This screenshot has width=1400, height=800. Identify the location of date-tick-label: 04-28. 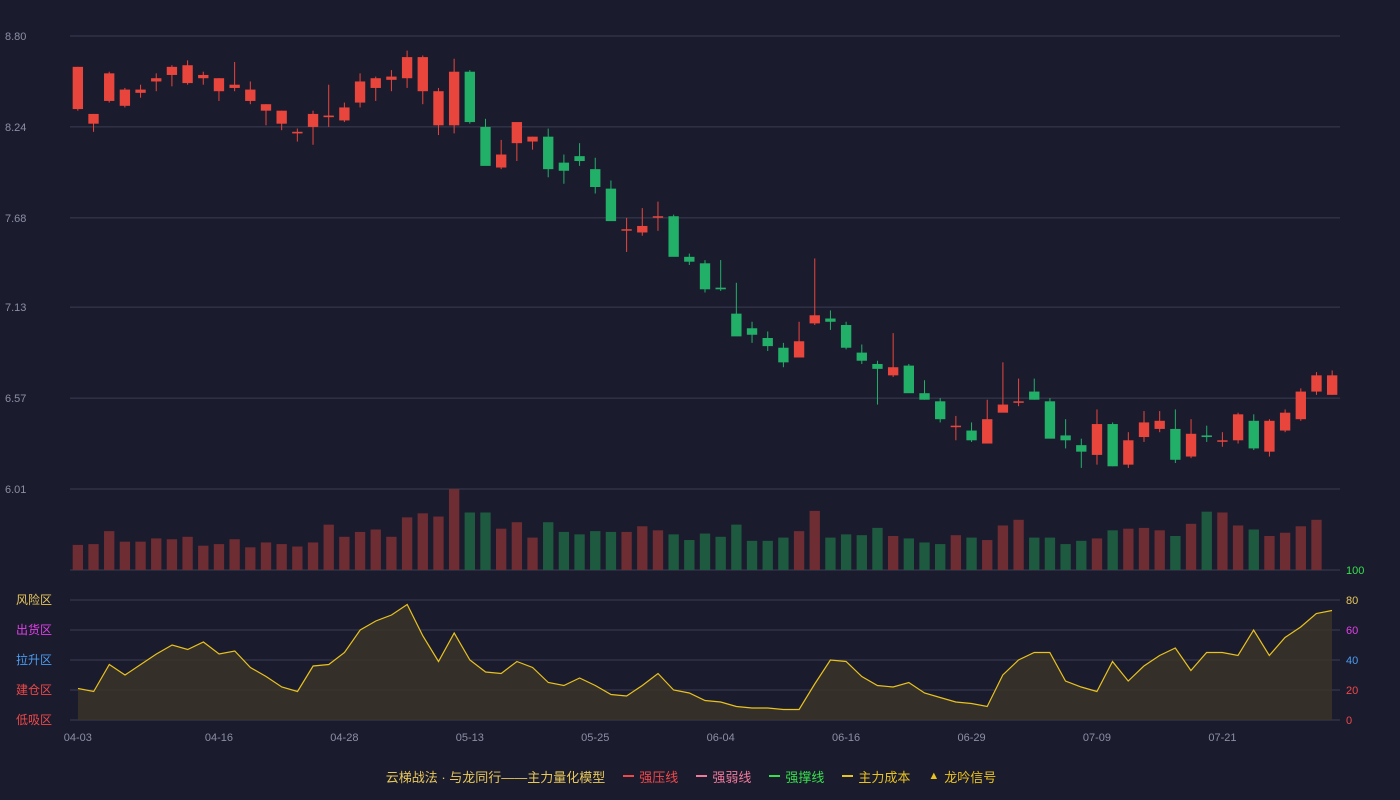
(344, 738).